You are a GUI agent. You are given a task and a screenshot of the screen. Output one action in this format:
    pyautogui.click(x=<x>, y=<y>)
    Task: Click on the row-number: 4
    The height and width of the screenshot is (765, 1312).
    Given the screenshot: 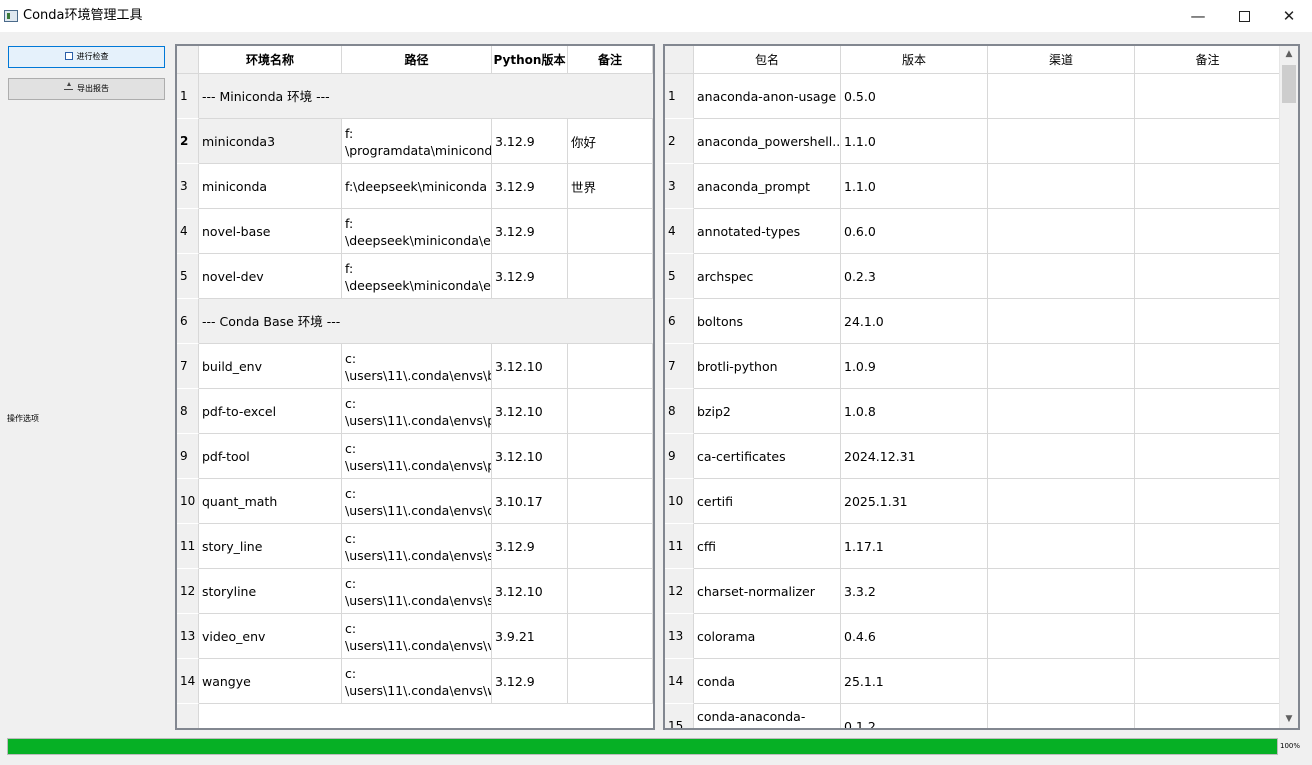 What is the action you would take?
    pyautogui.click(x=679, y=231)
    